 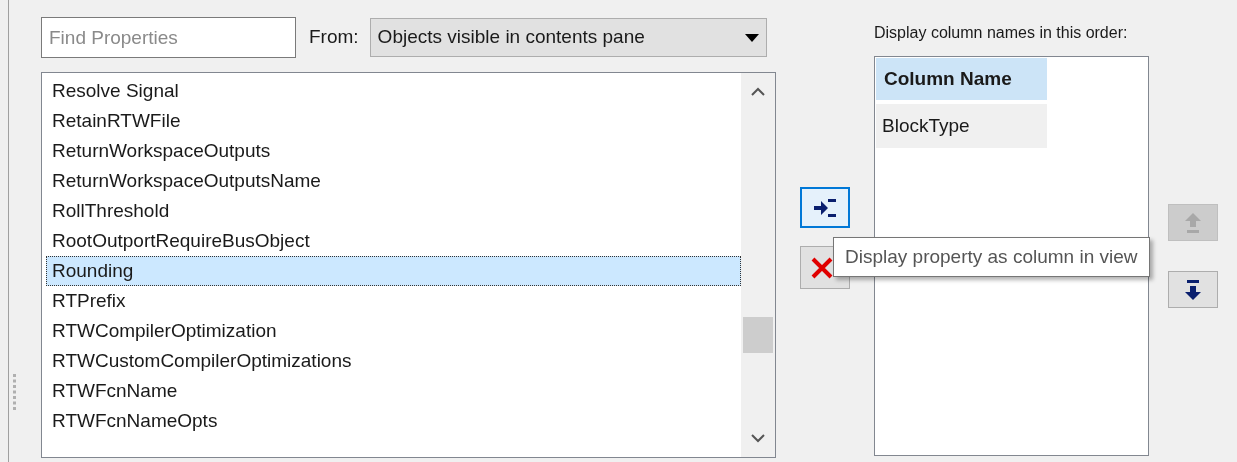 I want to click on search-field: Find Properties, so click(x=168, y=37).